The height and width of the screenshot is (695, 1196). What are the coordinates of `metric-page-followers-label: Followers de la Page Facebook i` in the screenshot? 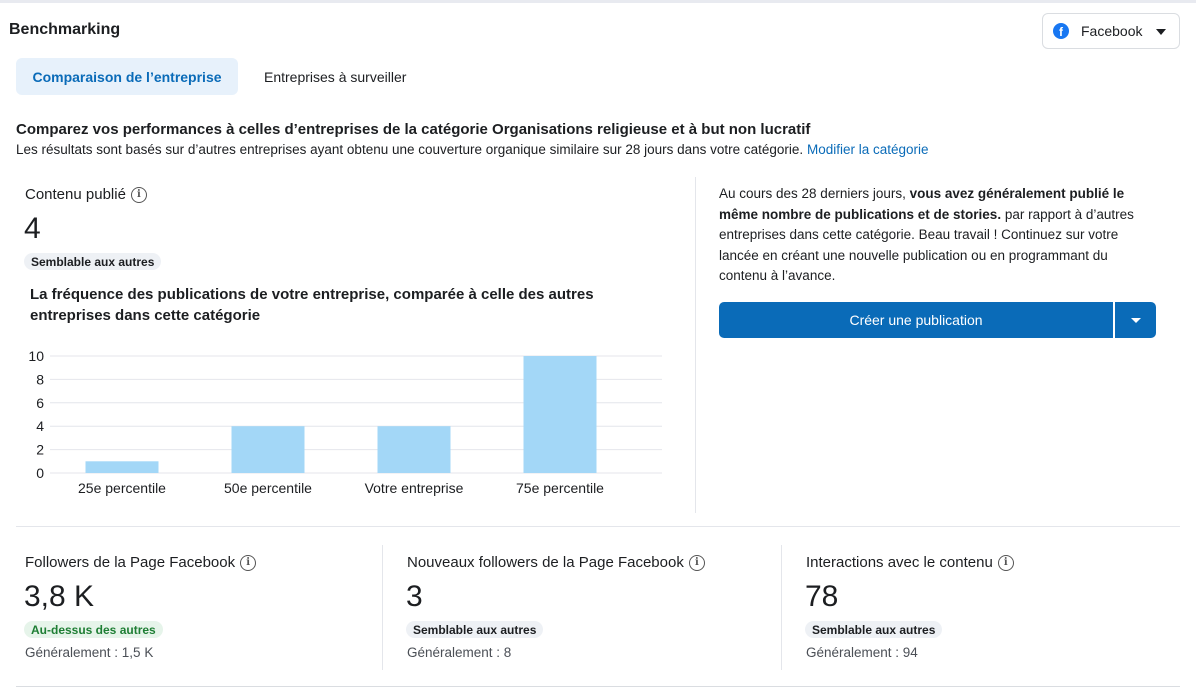 It's located at (141, 562).